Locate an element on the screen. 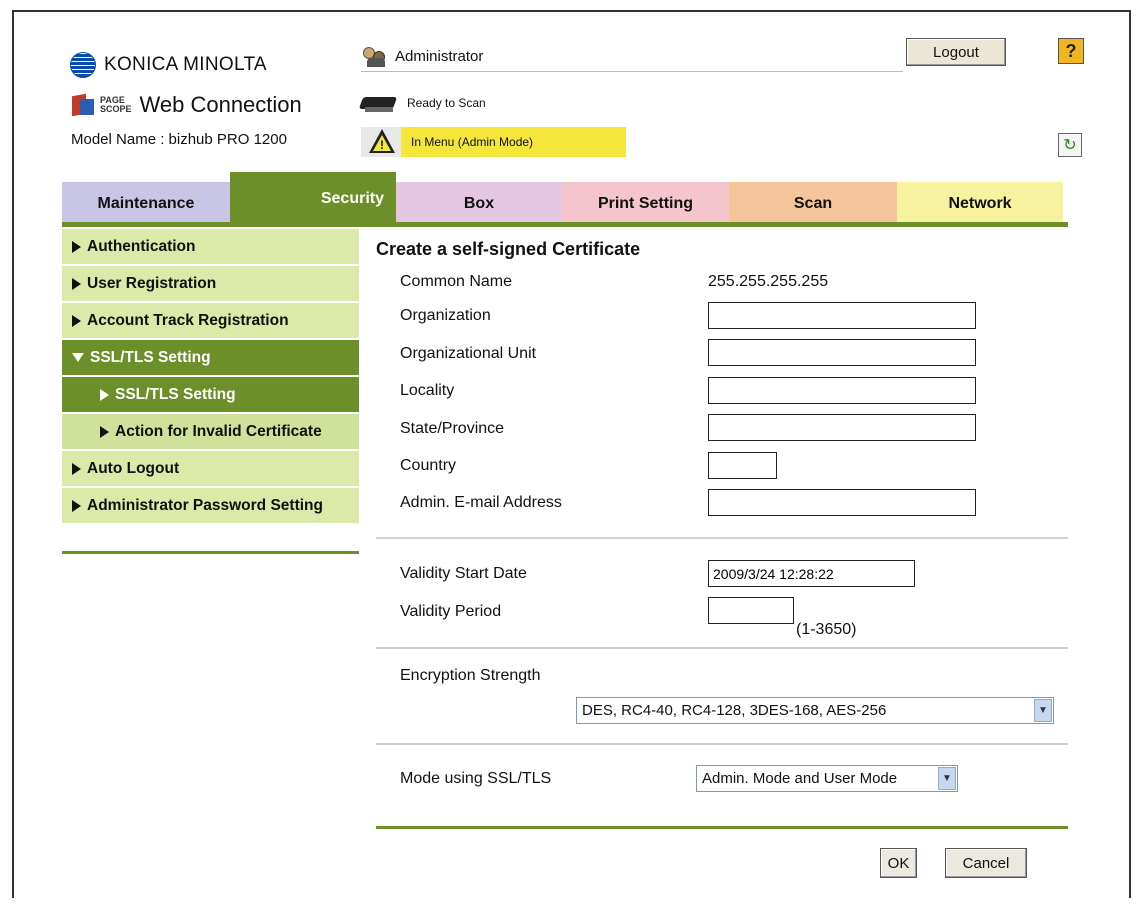 This screenshot has width=1141, height=908. sidebar-item-auto-logout: Auto Logout is located at coordinates (210, 469).